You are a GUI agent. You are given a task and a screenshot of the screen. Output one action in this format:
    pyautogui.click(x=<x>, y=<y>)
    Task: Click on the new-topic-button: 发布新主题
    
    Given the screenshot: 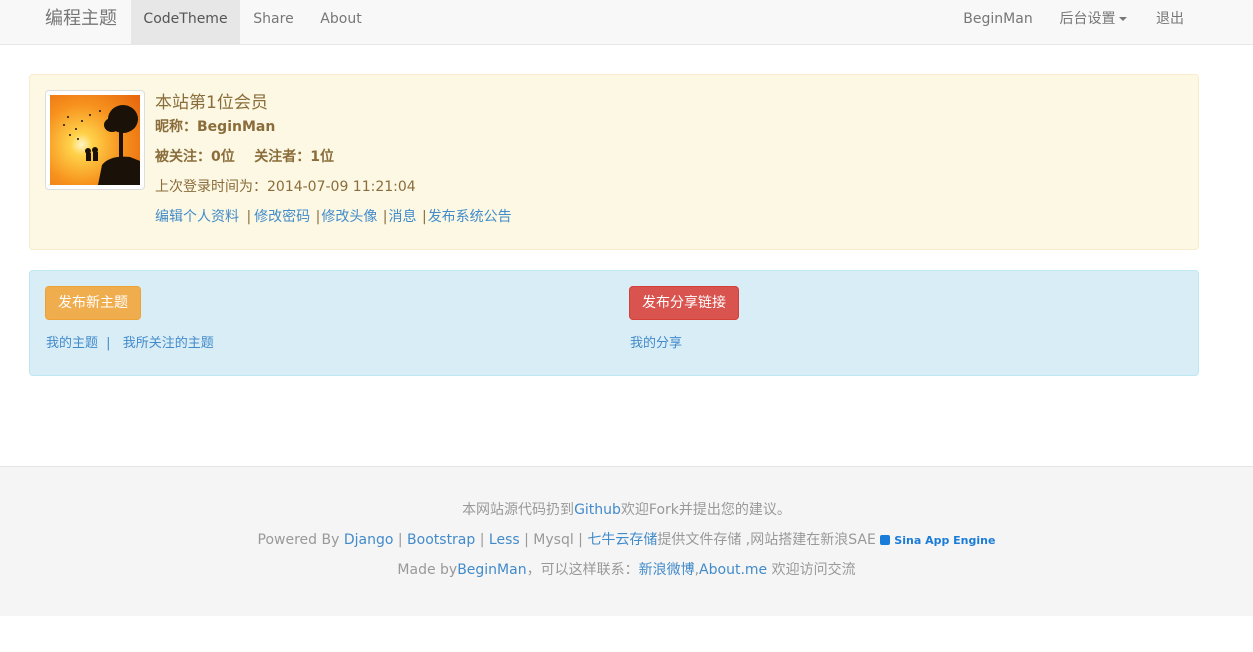 What is the action you would take?
    pyautogui.click(x=93, y=303)
    